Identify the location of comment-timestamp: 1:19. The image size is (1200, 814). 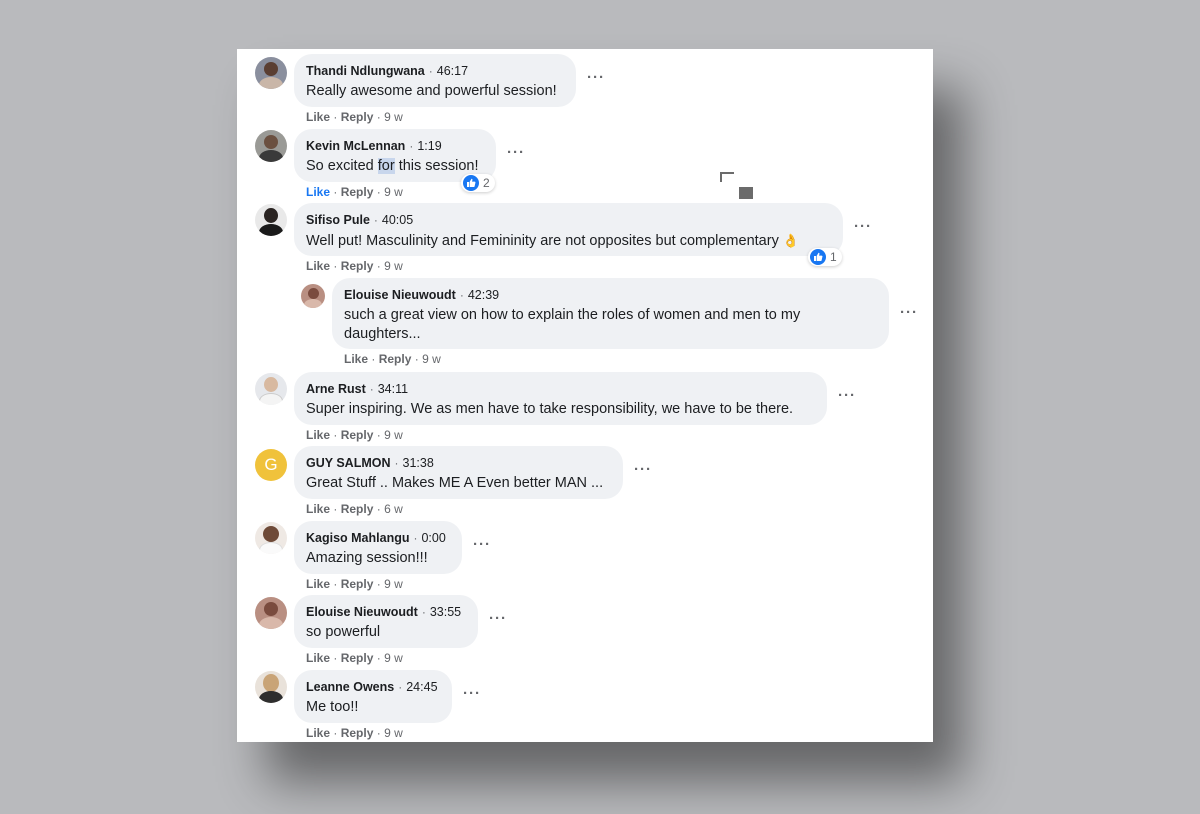
(429, 146).